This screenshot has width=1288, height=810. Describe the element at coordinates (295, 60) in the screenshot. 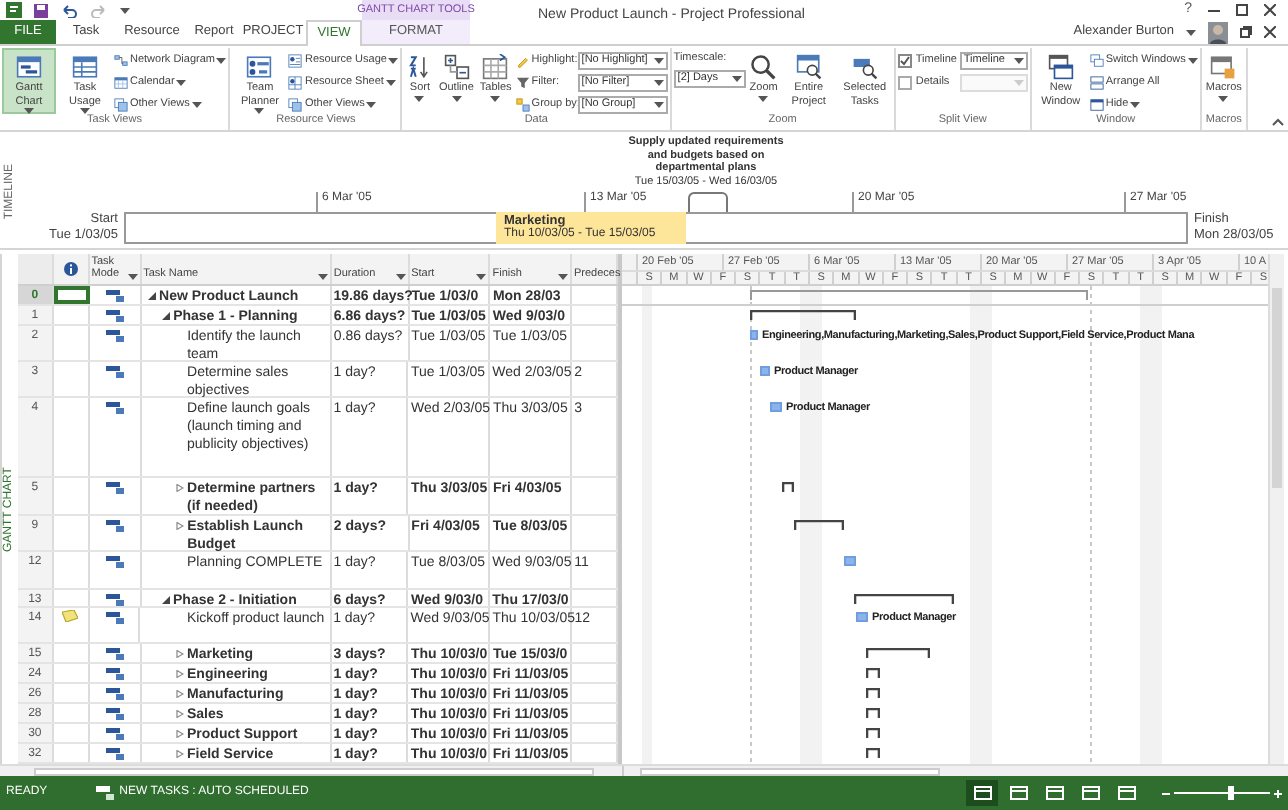

I see `resource-grid-icon` at that location.